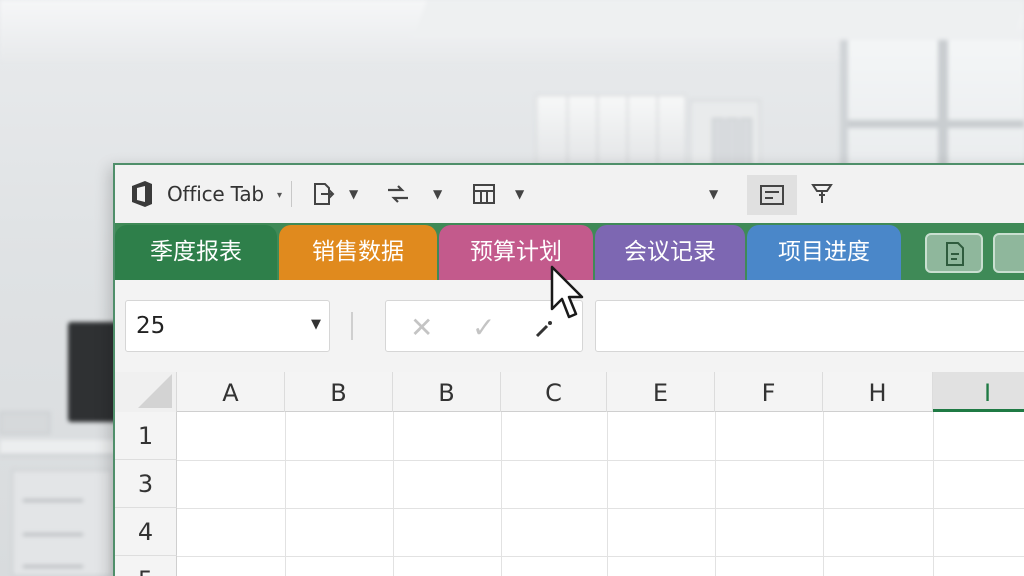  I want to click on row-header: 5, so click(146, 566).